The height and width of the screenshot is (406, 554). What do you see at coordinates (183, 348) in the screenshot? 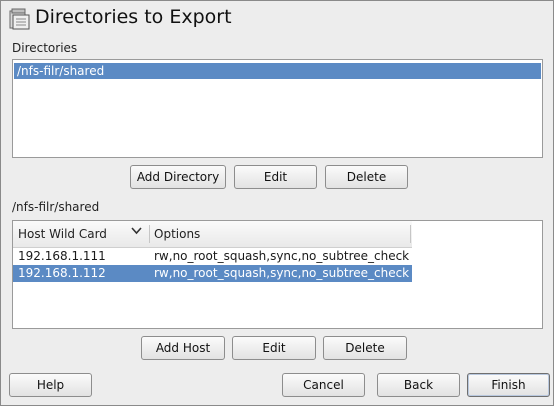
I see `add-host-button: Add Host` at bounding box center [183, 348].